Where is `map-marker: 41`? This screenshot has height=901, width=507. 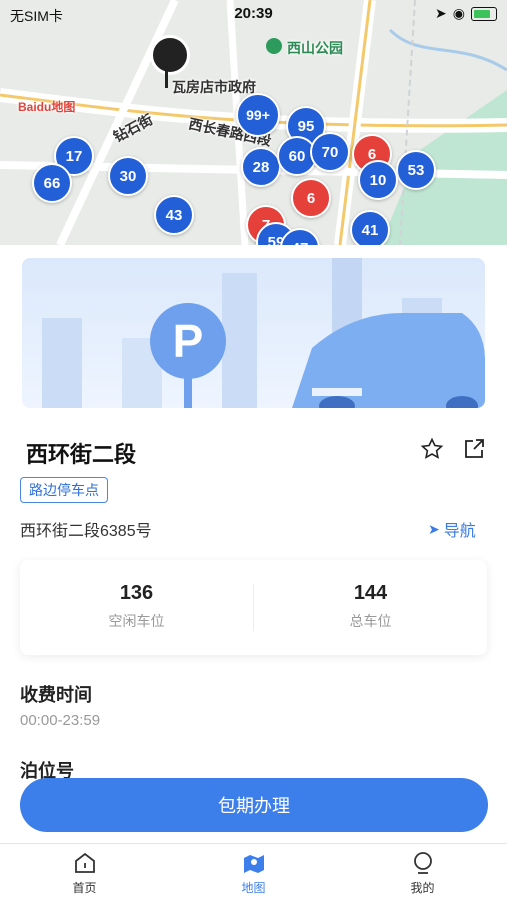
map-marker: 41 is located at coordinates (370, 227).